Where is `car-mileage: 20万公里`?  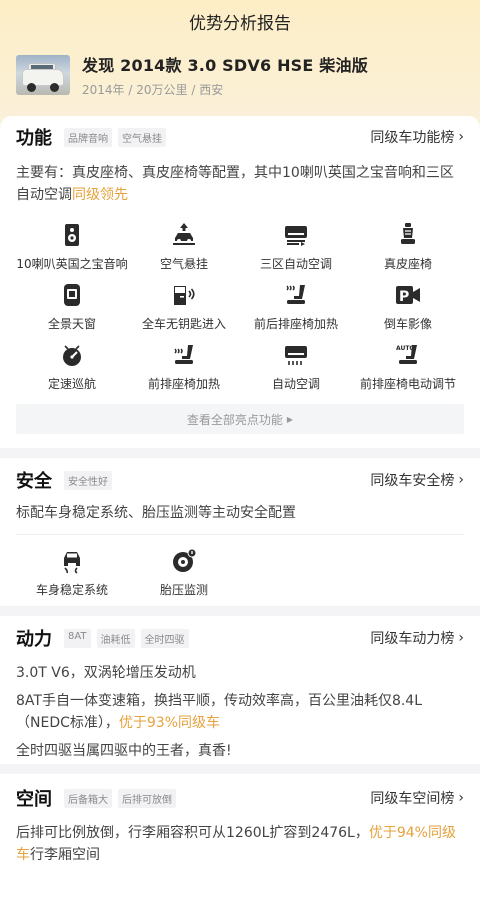 car-mileage: 20万公里 is located at coordinates (162, 90).